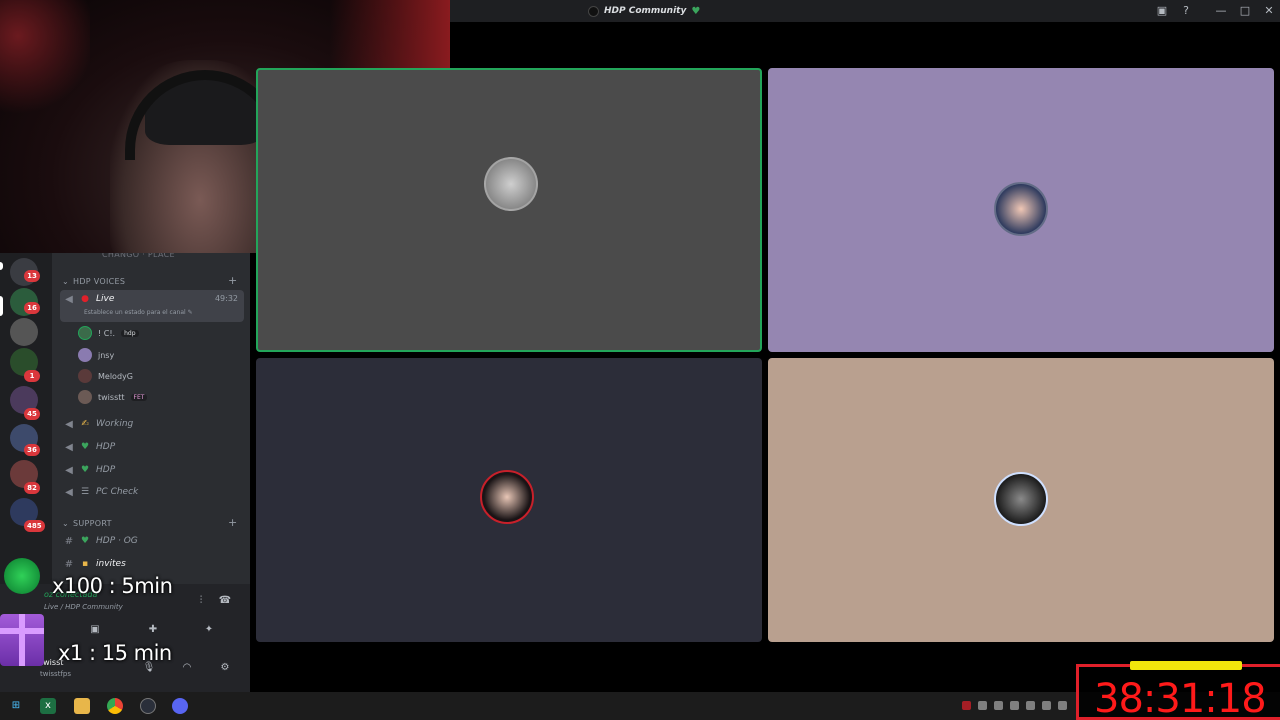 The width and height of the screenshot is (1280, 720). I want to click on mention-badge: 82, so click(32, 488).